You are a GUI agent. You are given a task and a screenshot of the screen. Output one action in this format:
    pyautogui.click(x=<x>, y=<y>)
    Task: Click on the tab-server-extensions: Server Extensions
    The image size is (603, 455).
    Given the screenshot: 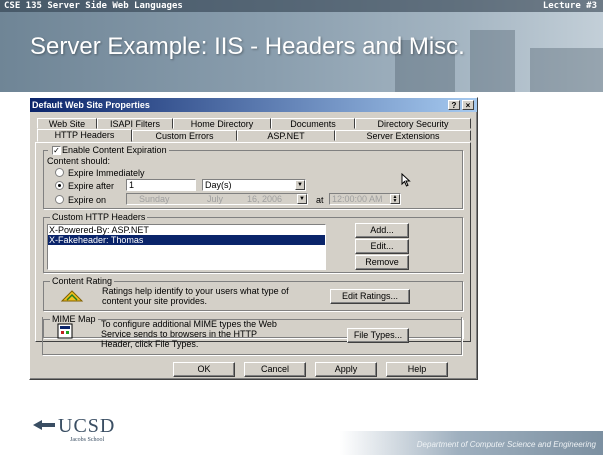 What is the action you would take?
    pyautogui.click(x=403, y=135)
    